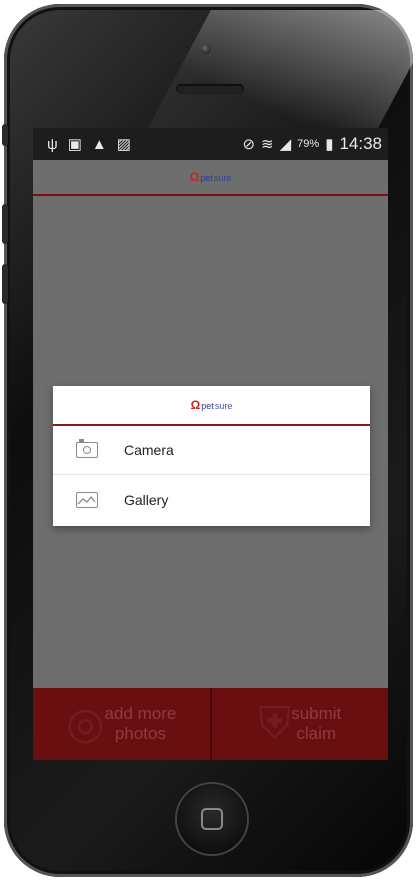 The image size is (417, 881). I want to click on warning-icon: ▲, so click(99, 144).